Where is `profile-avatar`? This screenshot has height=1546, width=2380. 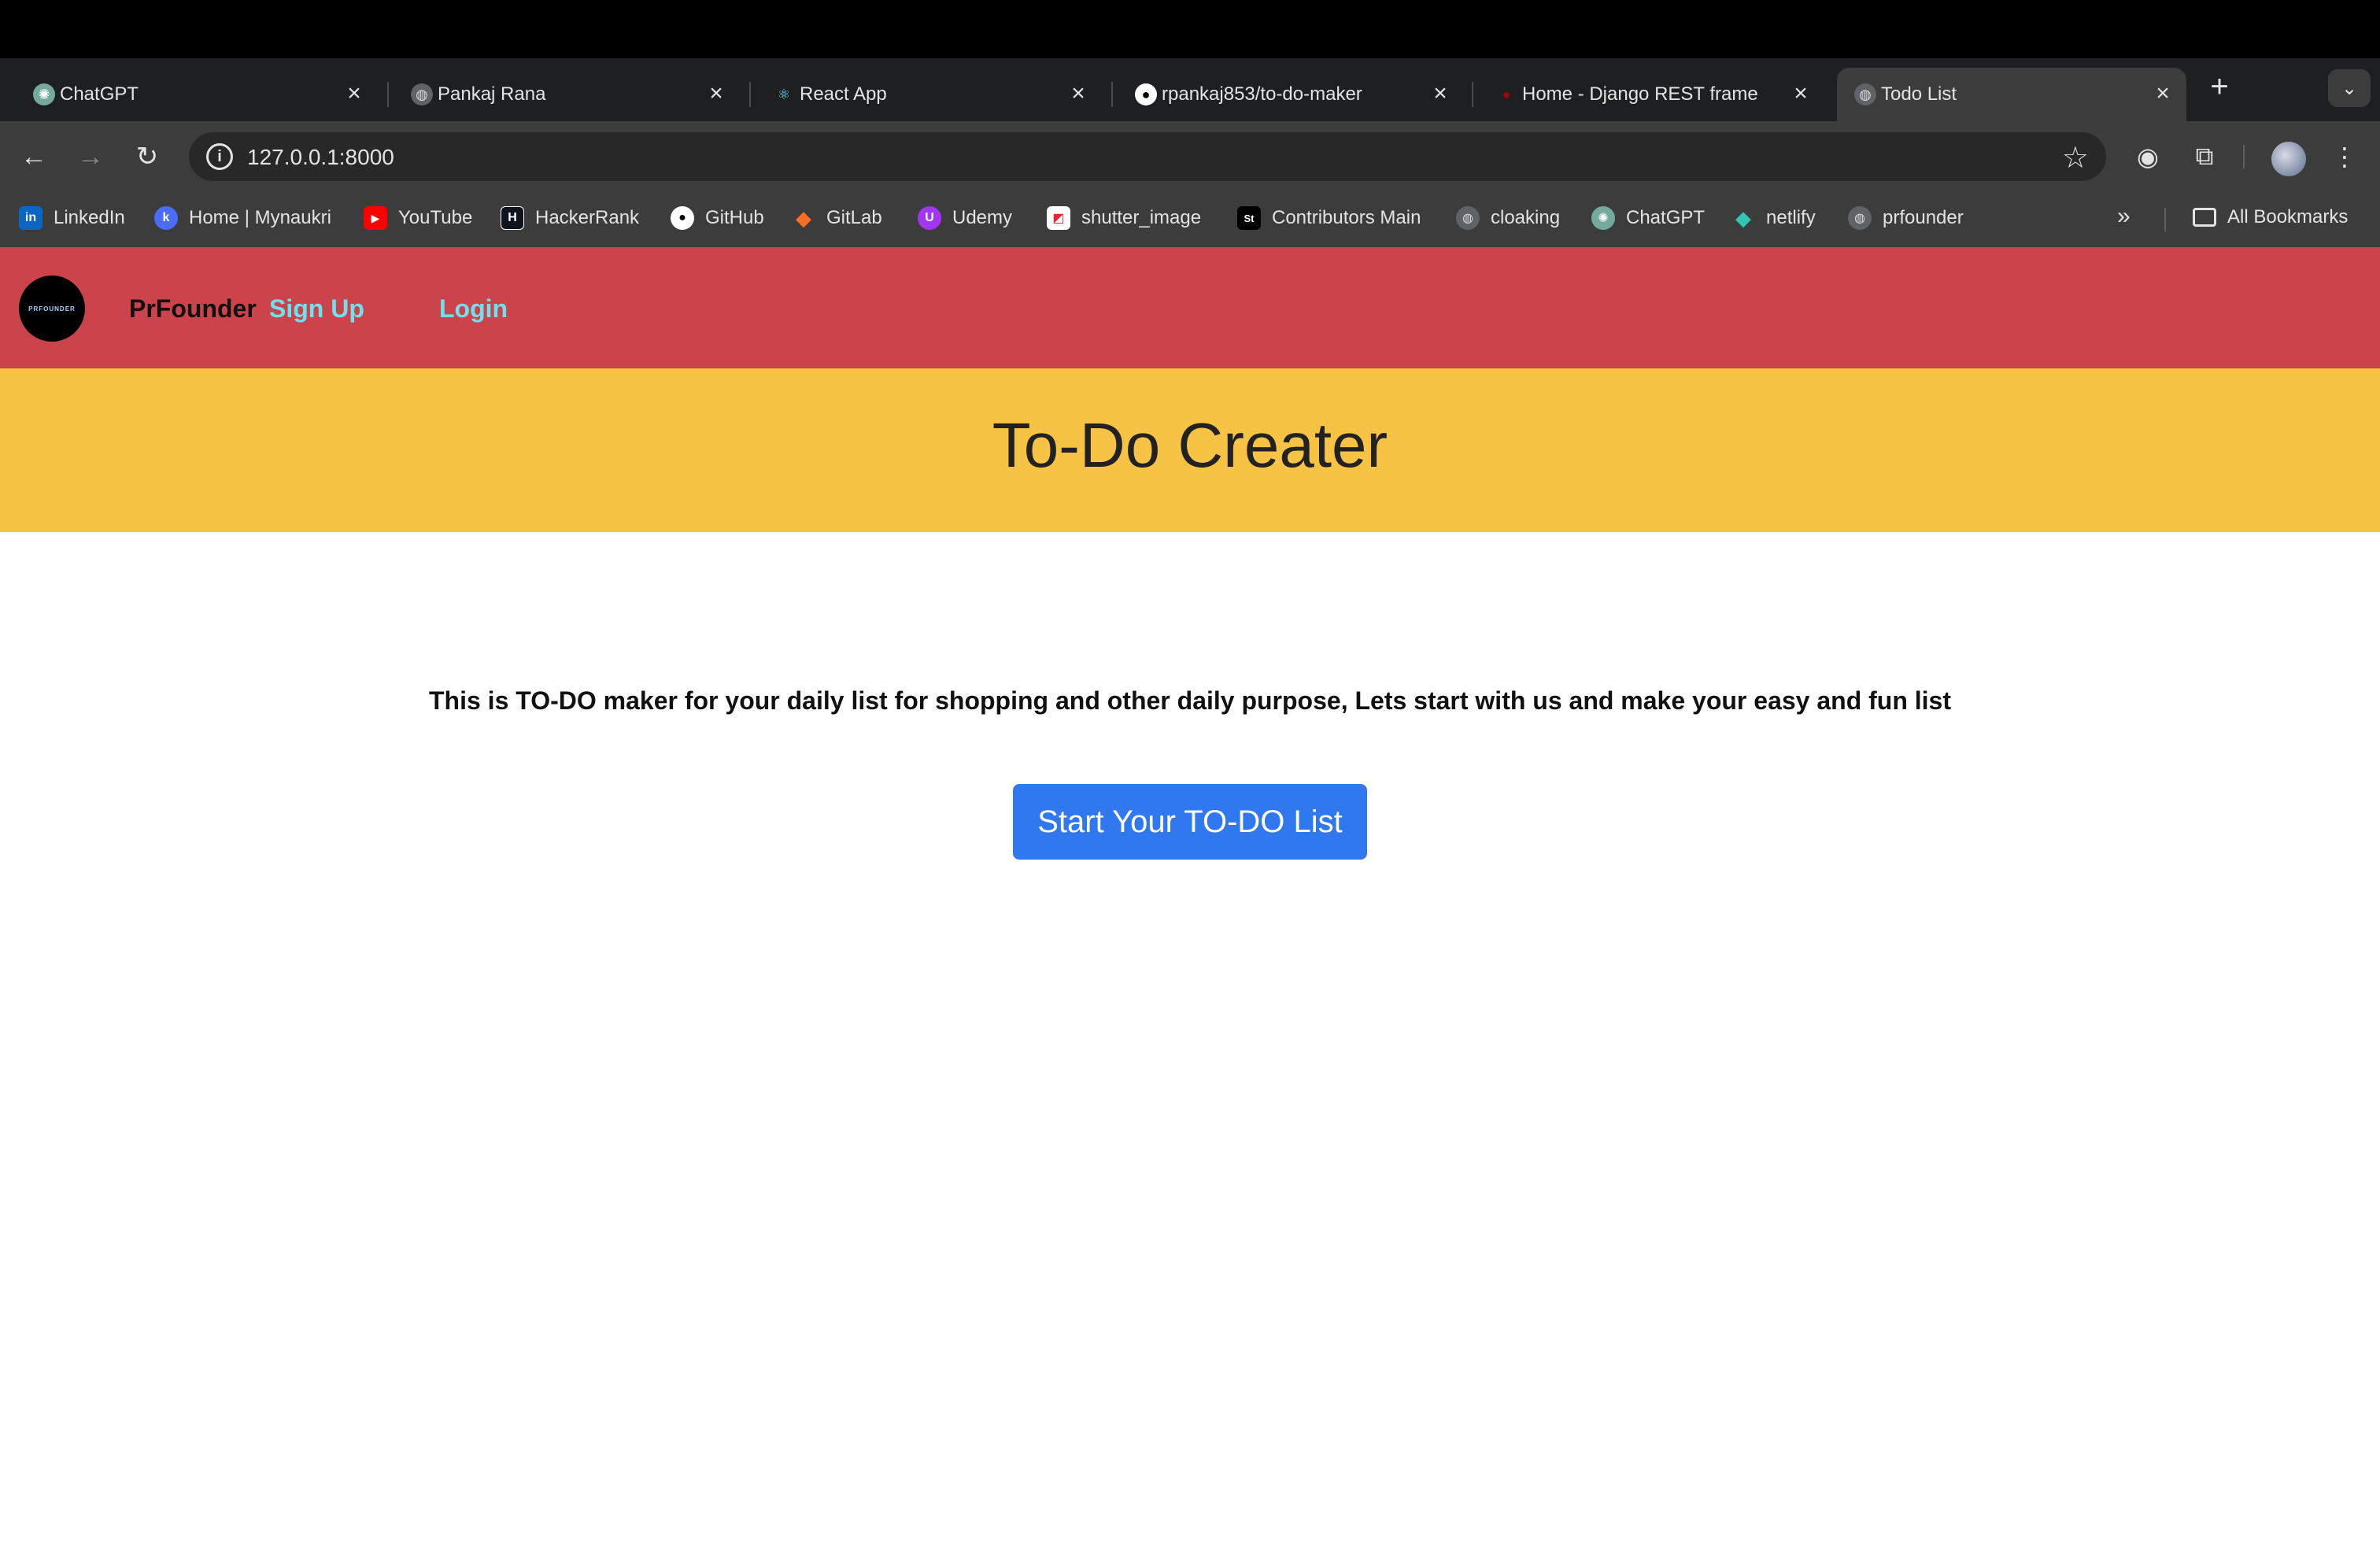 profile-avatar is located at coordinates (2288, 159).